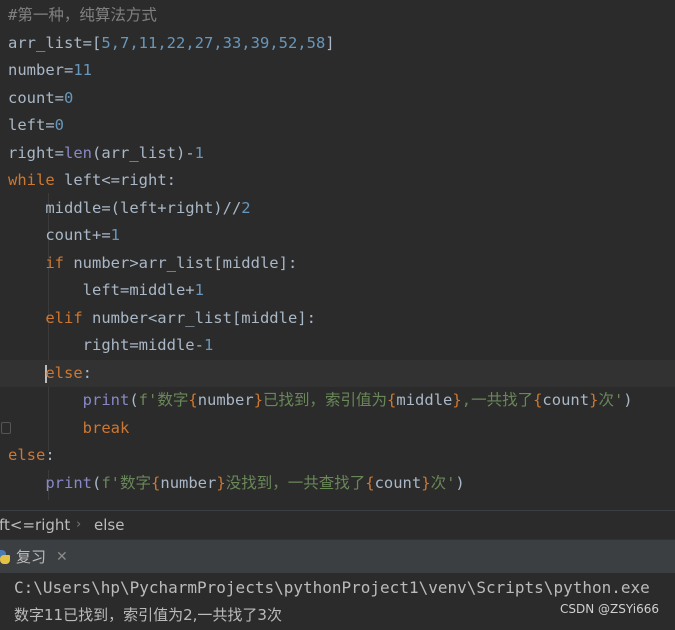  I want to click on code-text: left<=right:, so click(115, 180).